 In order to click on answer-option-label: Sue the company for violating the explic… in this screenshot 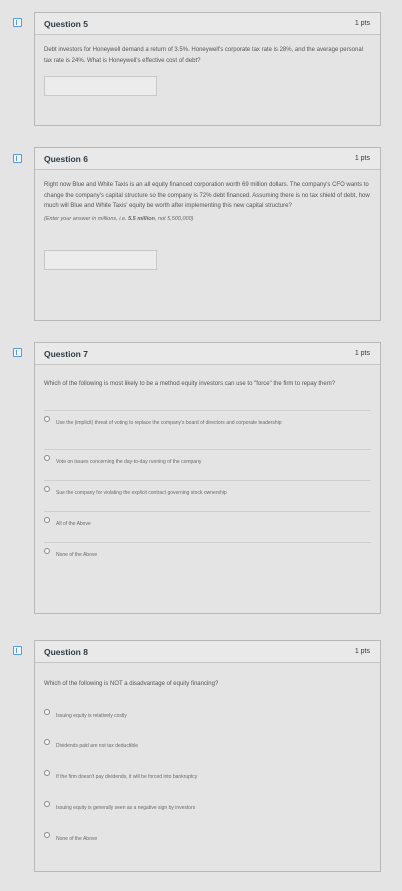, I will do `click(141, 492)`.